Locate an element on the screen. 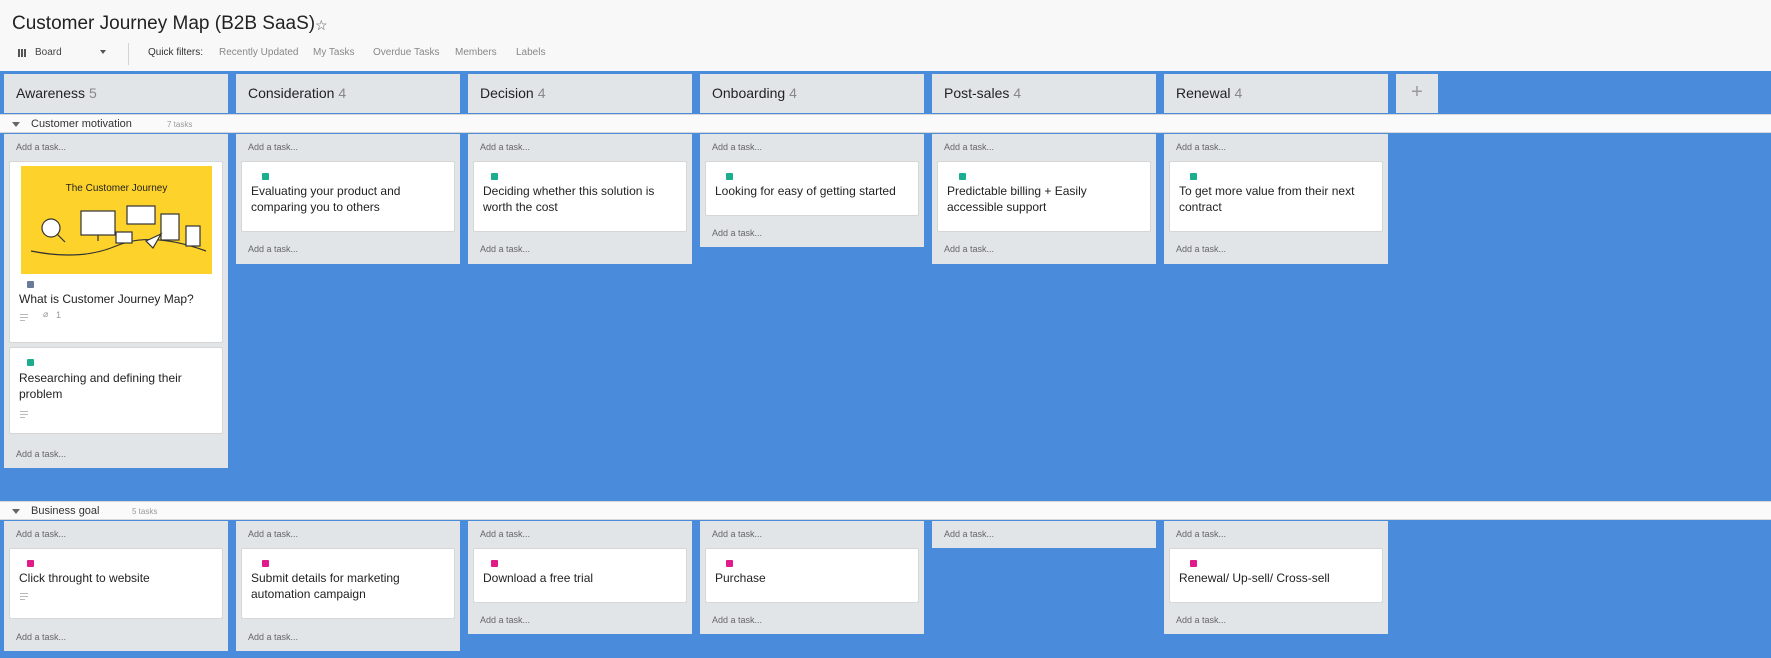 The width and height of the screenshot is (1771, 658). column-header-consideration: Consideration 4 is located at coordinates (348, 93).